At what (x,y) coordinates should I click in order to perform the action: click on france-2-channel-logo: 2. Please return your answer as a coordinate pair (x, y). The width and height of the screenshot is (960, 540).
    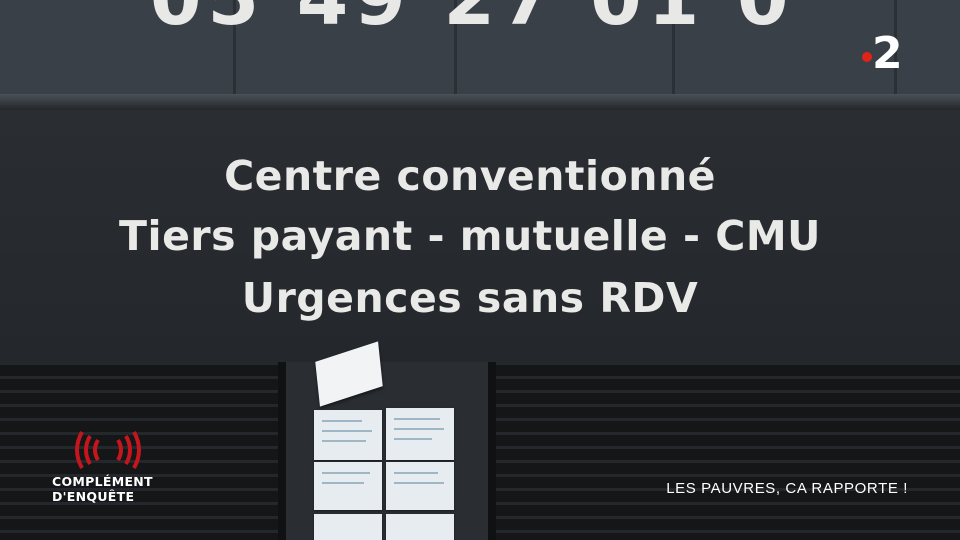
    Looking at the image, I should click on (886, 54).